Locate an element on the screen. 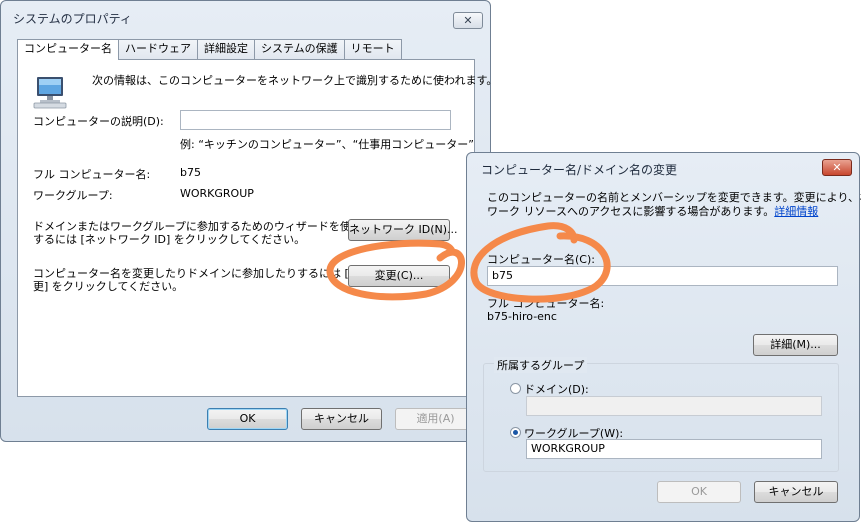 The width and height of the screenshot is (861, 522). dialog-cancel-button: キャンセル is located at coordinates (796, 492).